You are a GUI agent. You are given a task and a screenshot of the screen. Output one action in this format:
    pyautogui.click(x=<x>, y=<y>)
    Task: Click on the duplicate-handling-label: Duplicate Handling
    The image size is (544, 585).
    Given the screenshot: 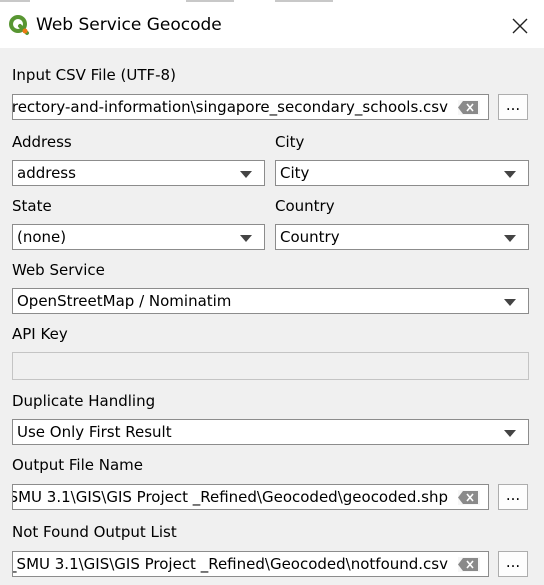 What is the action you would take?
    pyautogui.click(x=84, y=401)
    